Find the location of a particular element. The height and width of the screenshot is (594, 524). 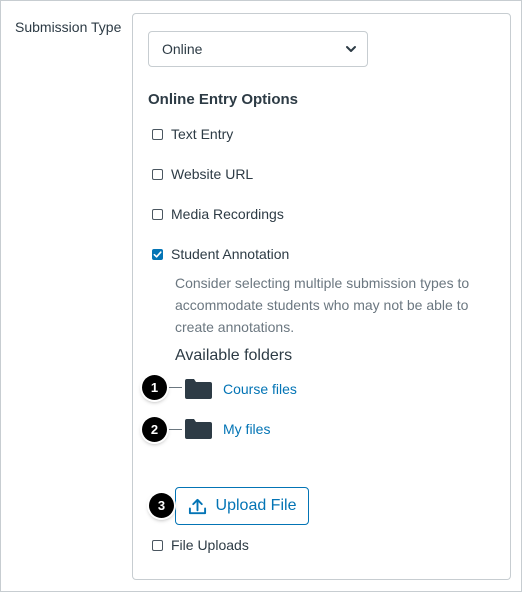

my-files-link: My files is located at coordinates (246, 429).